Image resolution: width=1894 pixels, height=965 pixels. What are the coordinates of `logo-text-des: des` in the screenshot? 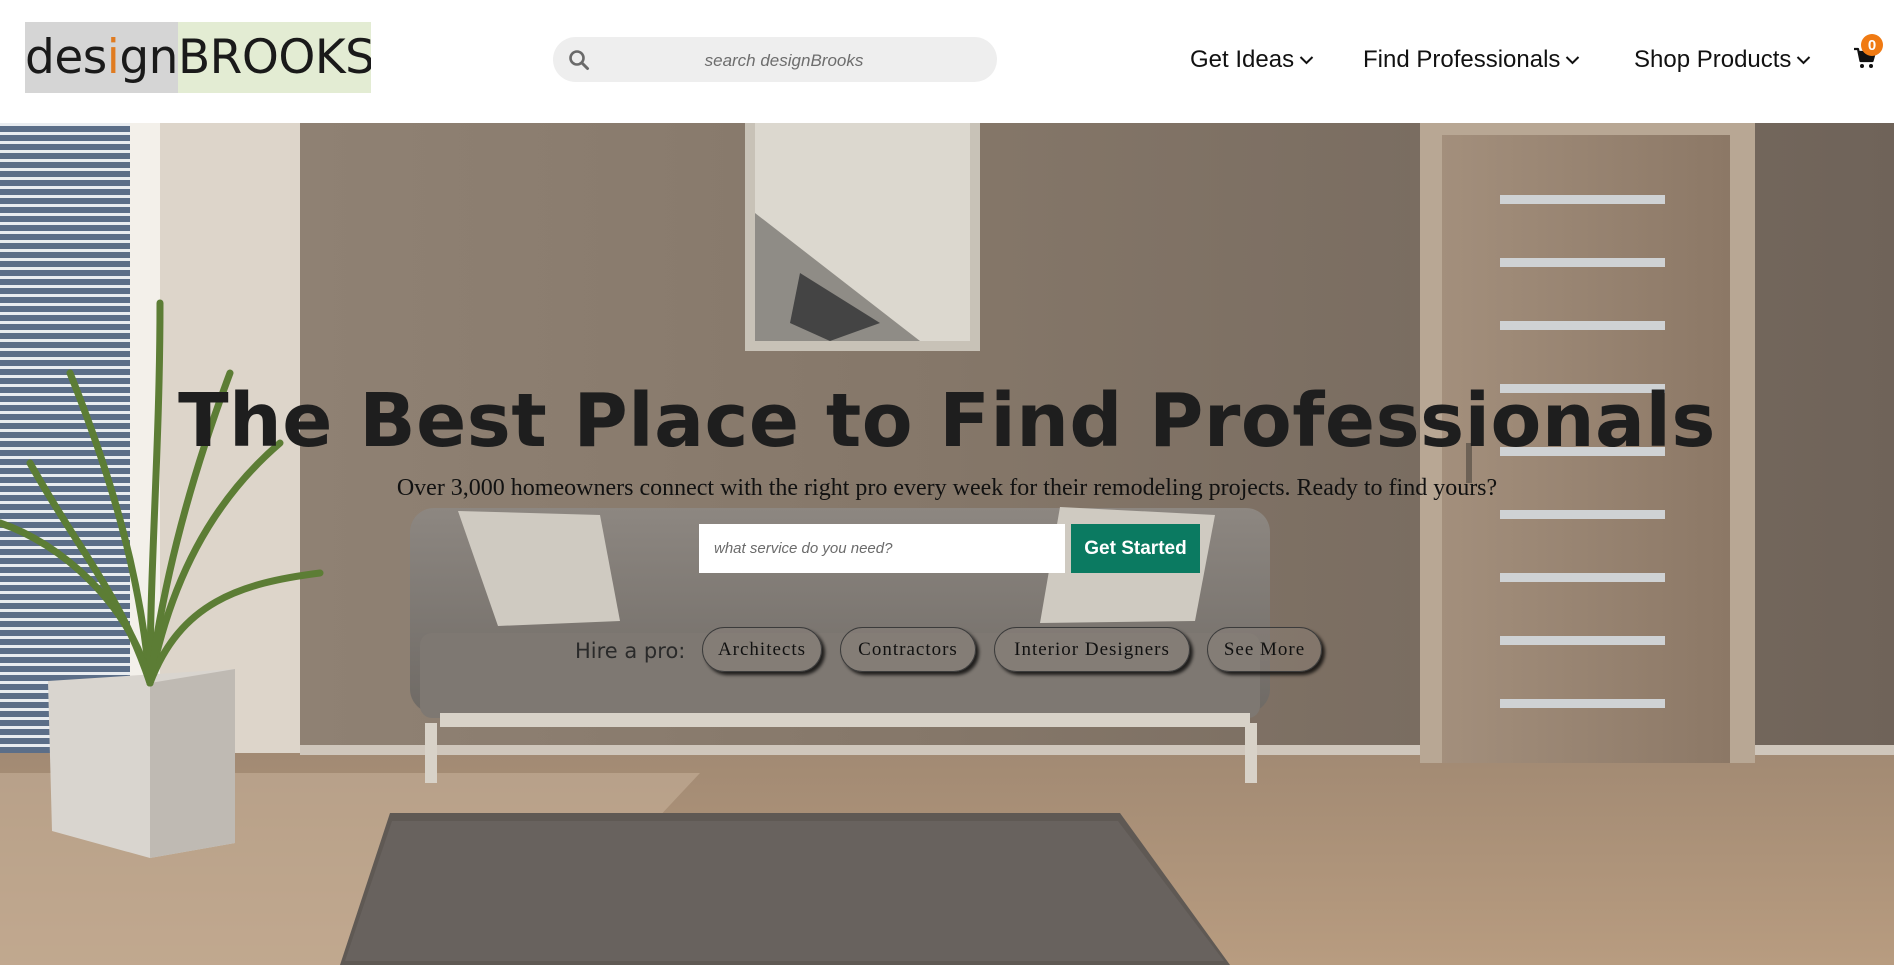 It's located at (66, 57).